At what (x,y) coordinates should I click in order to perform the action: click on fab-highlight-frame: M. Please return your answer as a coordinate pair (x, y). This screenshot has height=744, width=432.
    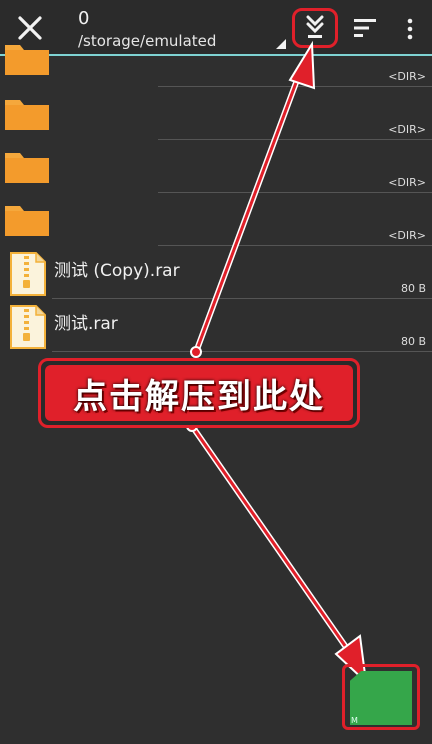
    Looking at the image, I should click on (381, 697).